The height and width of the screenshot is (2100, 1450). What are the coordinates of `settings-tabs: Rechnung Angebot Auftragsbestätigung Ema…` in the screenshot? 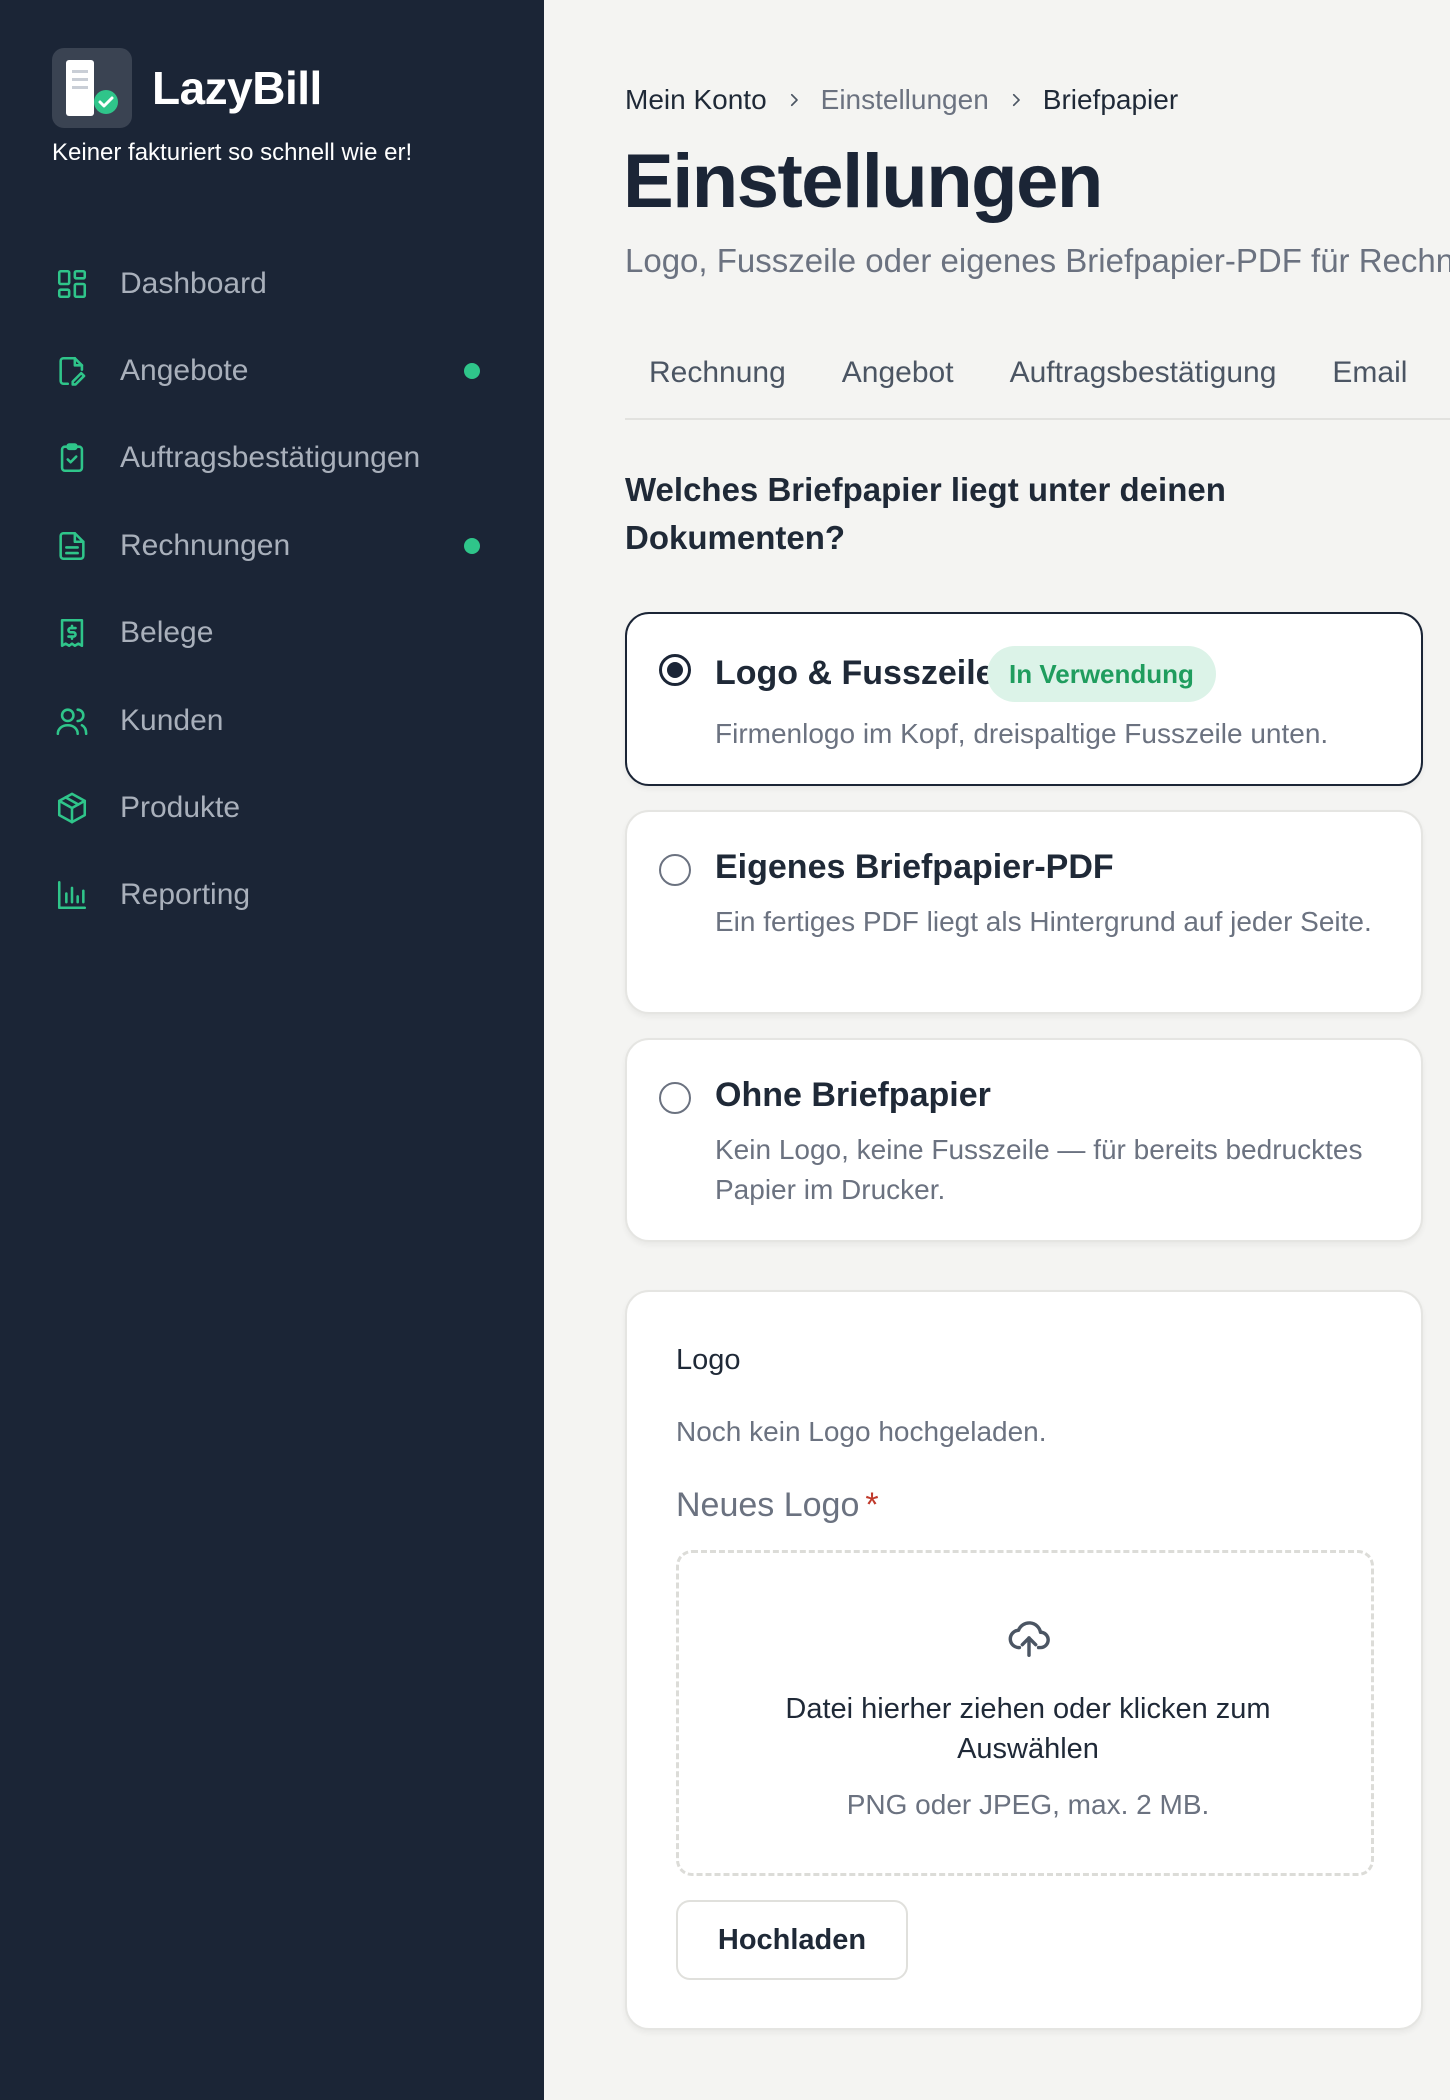 It's located at (1037, 385).